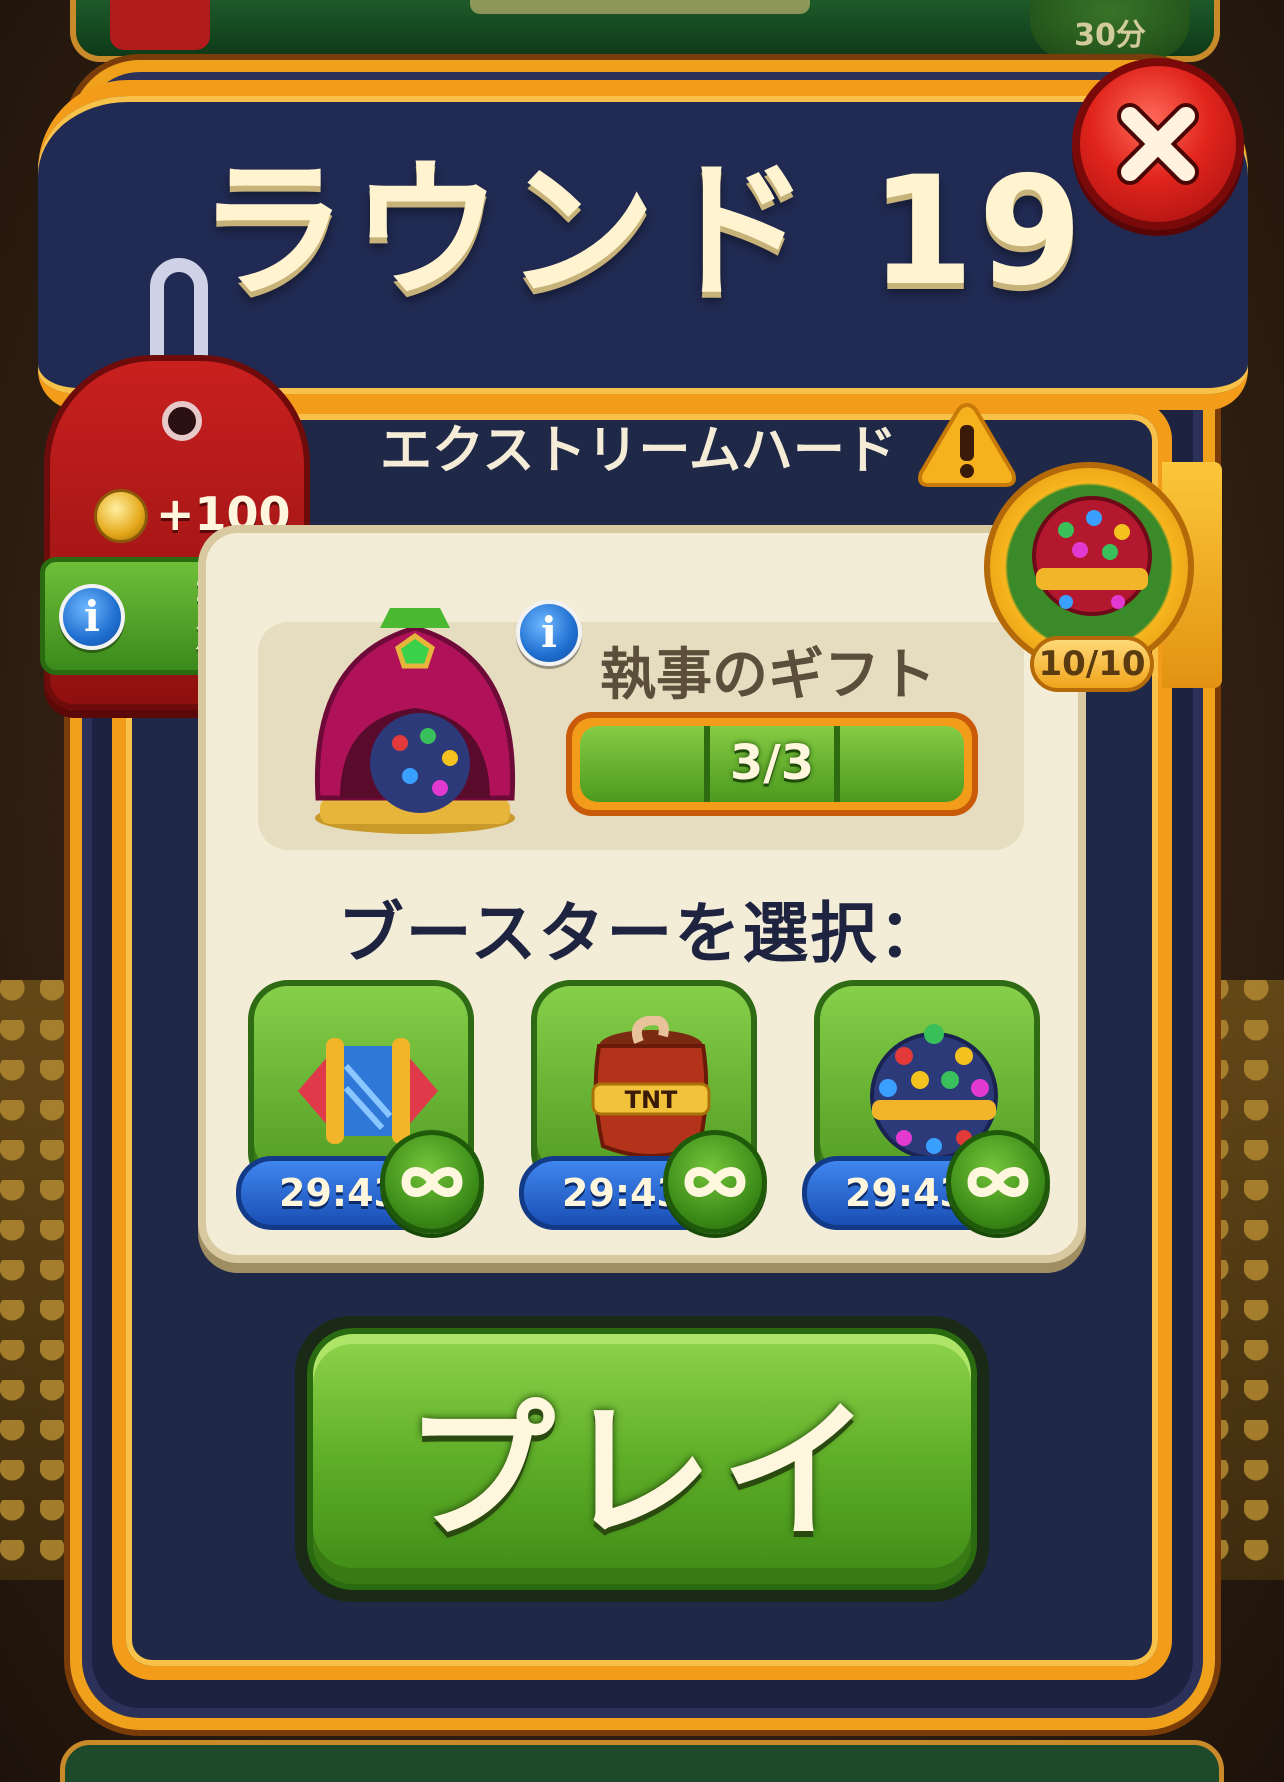 Image resolution: width=1284 pixels, height=1782 pixels. What do you see at coordinates (415, 721) in the screenshot?
I see `butler-gift-icon` at bounding box center [415, 721].